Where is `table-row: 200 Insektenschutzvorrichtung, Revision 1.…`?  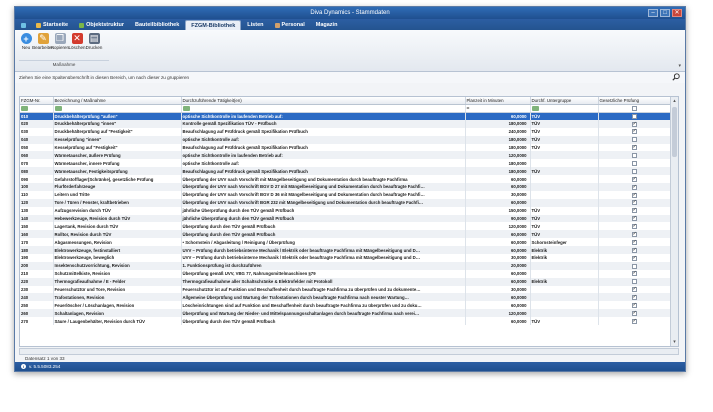 table-row: 200 Insektenschutzvorrichtung, Revision 1.… is located at coordinates (345, 265).